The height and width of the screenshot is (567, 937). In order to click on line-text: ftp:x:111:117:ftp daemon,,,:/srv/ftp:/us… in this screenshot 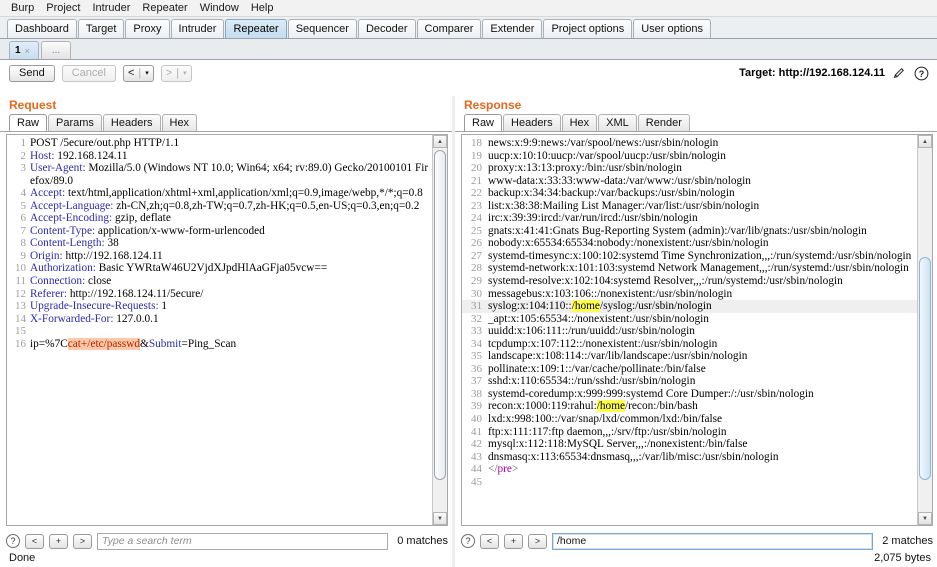, I will do `click(702, 432)`.